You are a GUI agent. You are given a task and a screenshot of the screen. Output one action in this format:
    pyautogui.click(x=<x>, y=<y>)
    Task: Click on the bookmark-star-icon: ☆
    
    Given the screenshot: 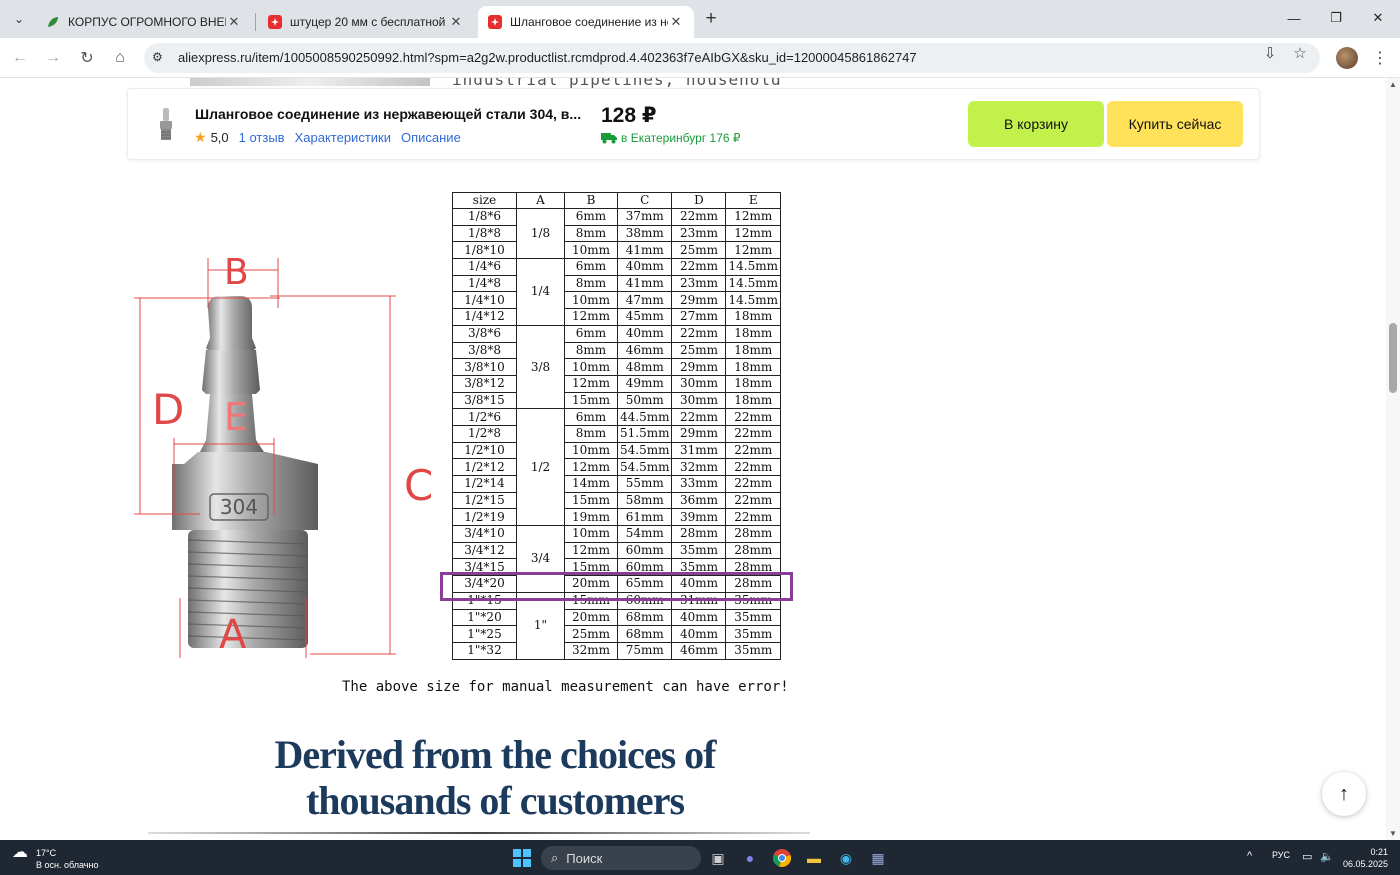 What is the action you would take?
    pyautogui.click(x=1300, y=53)
    